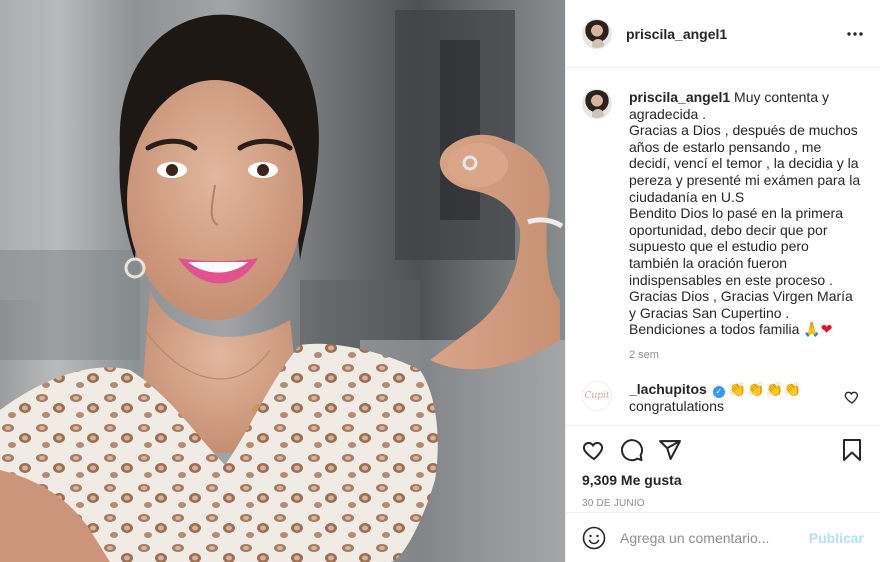 The height and width of the screenshot is (562, 880). I want to click on action-bar, so click(723, 450).